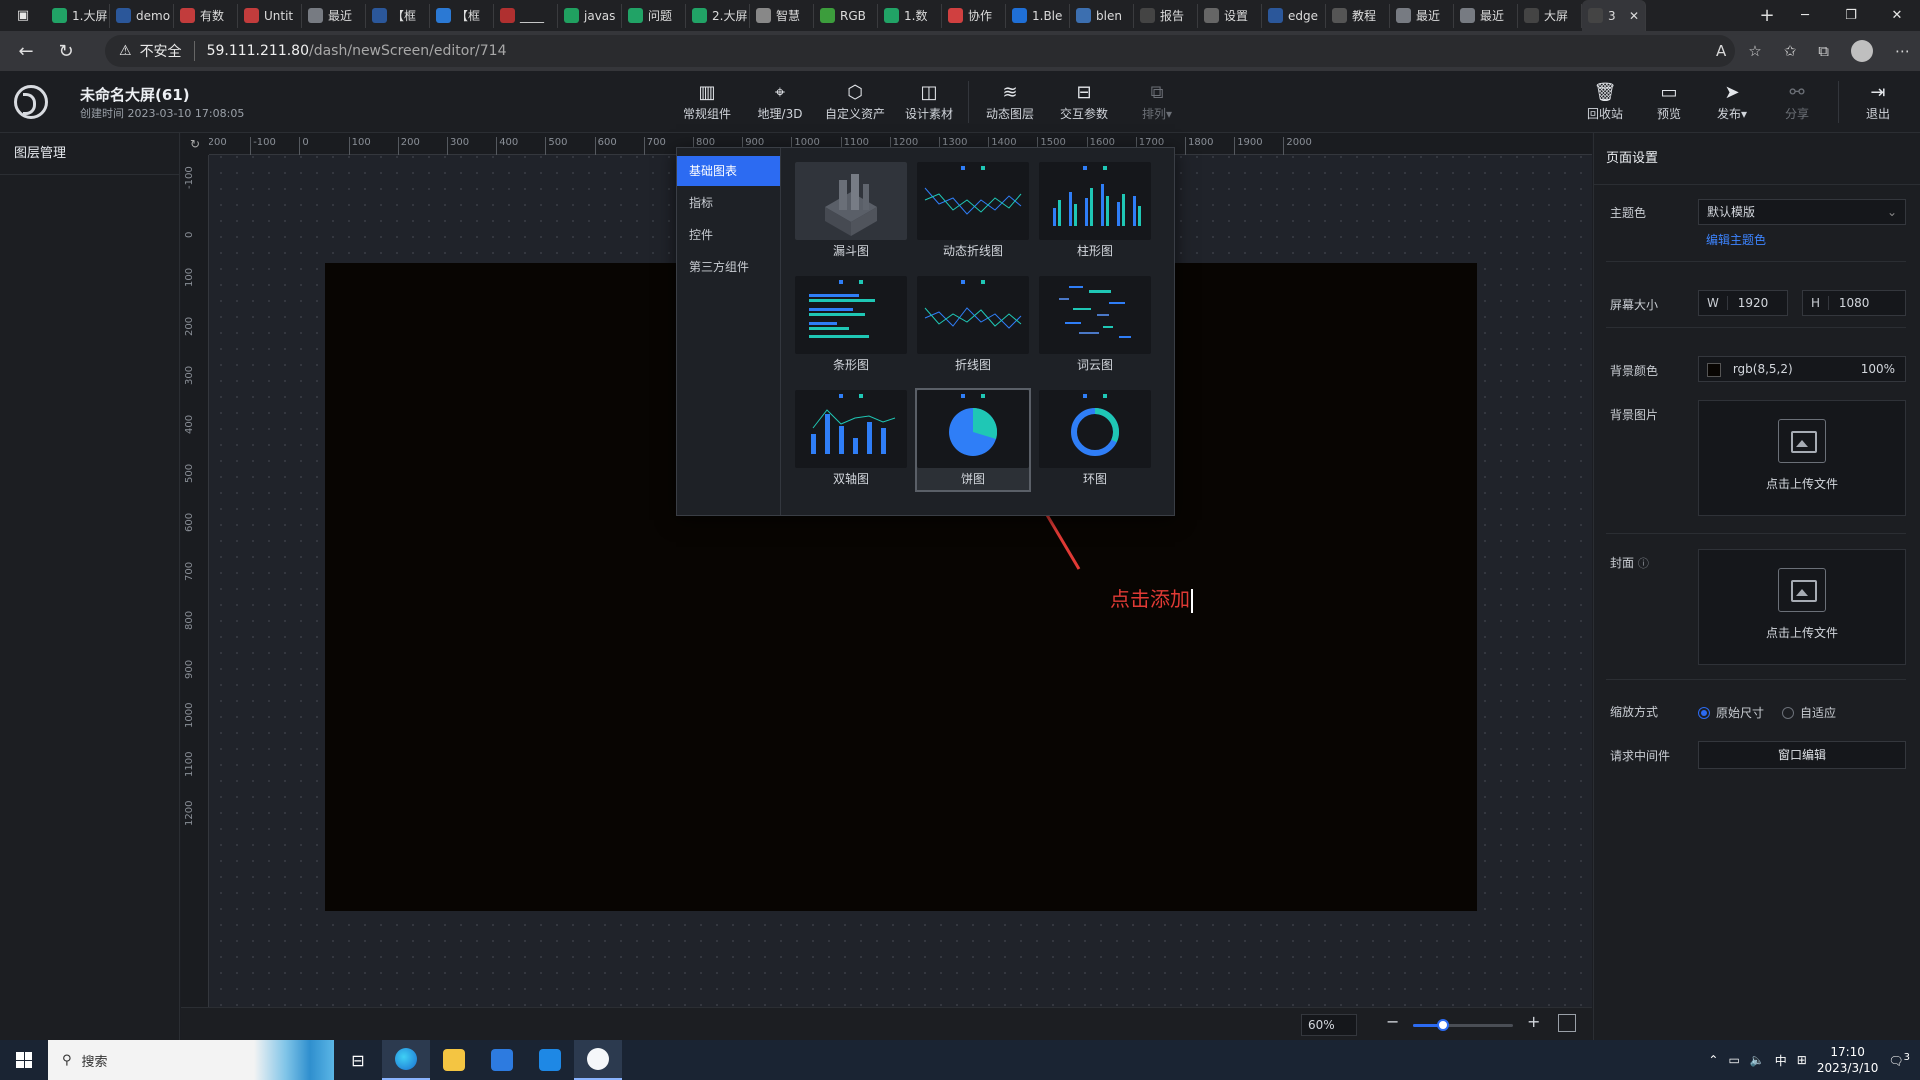 Image resolution: width=1920 pixels, height=1080 pixels. I want to click on minimize-icon: ─, so click(1805, 15).